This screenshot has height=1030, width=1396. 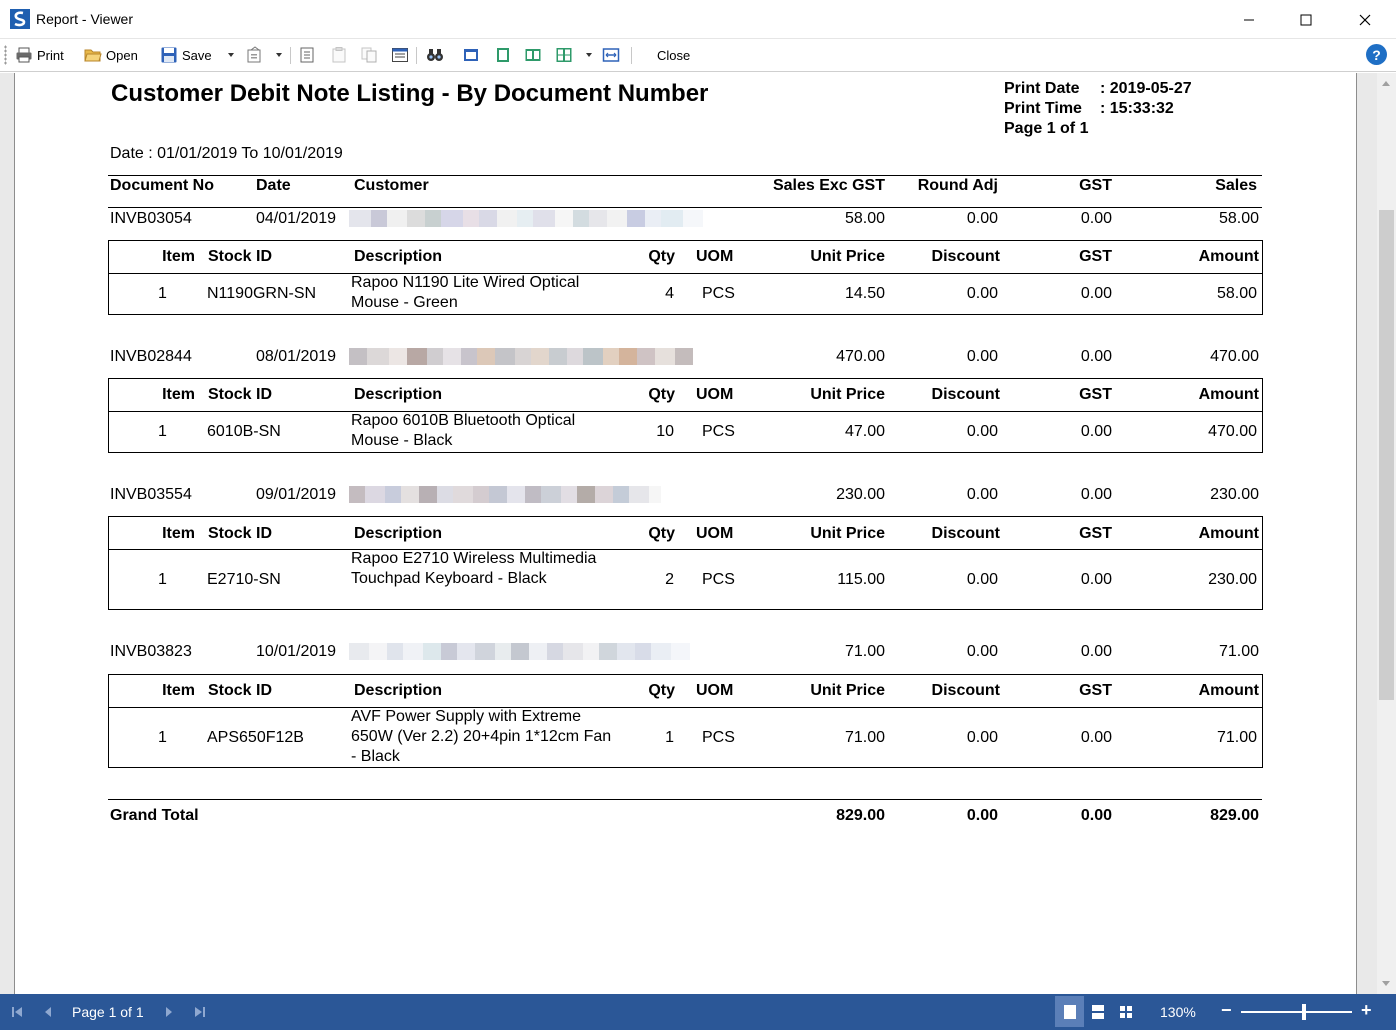 What do you see at coordinates (93, 55) in the screenshot?
I see `folder-open-icon` at bounding box center [93, 55].